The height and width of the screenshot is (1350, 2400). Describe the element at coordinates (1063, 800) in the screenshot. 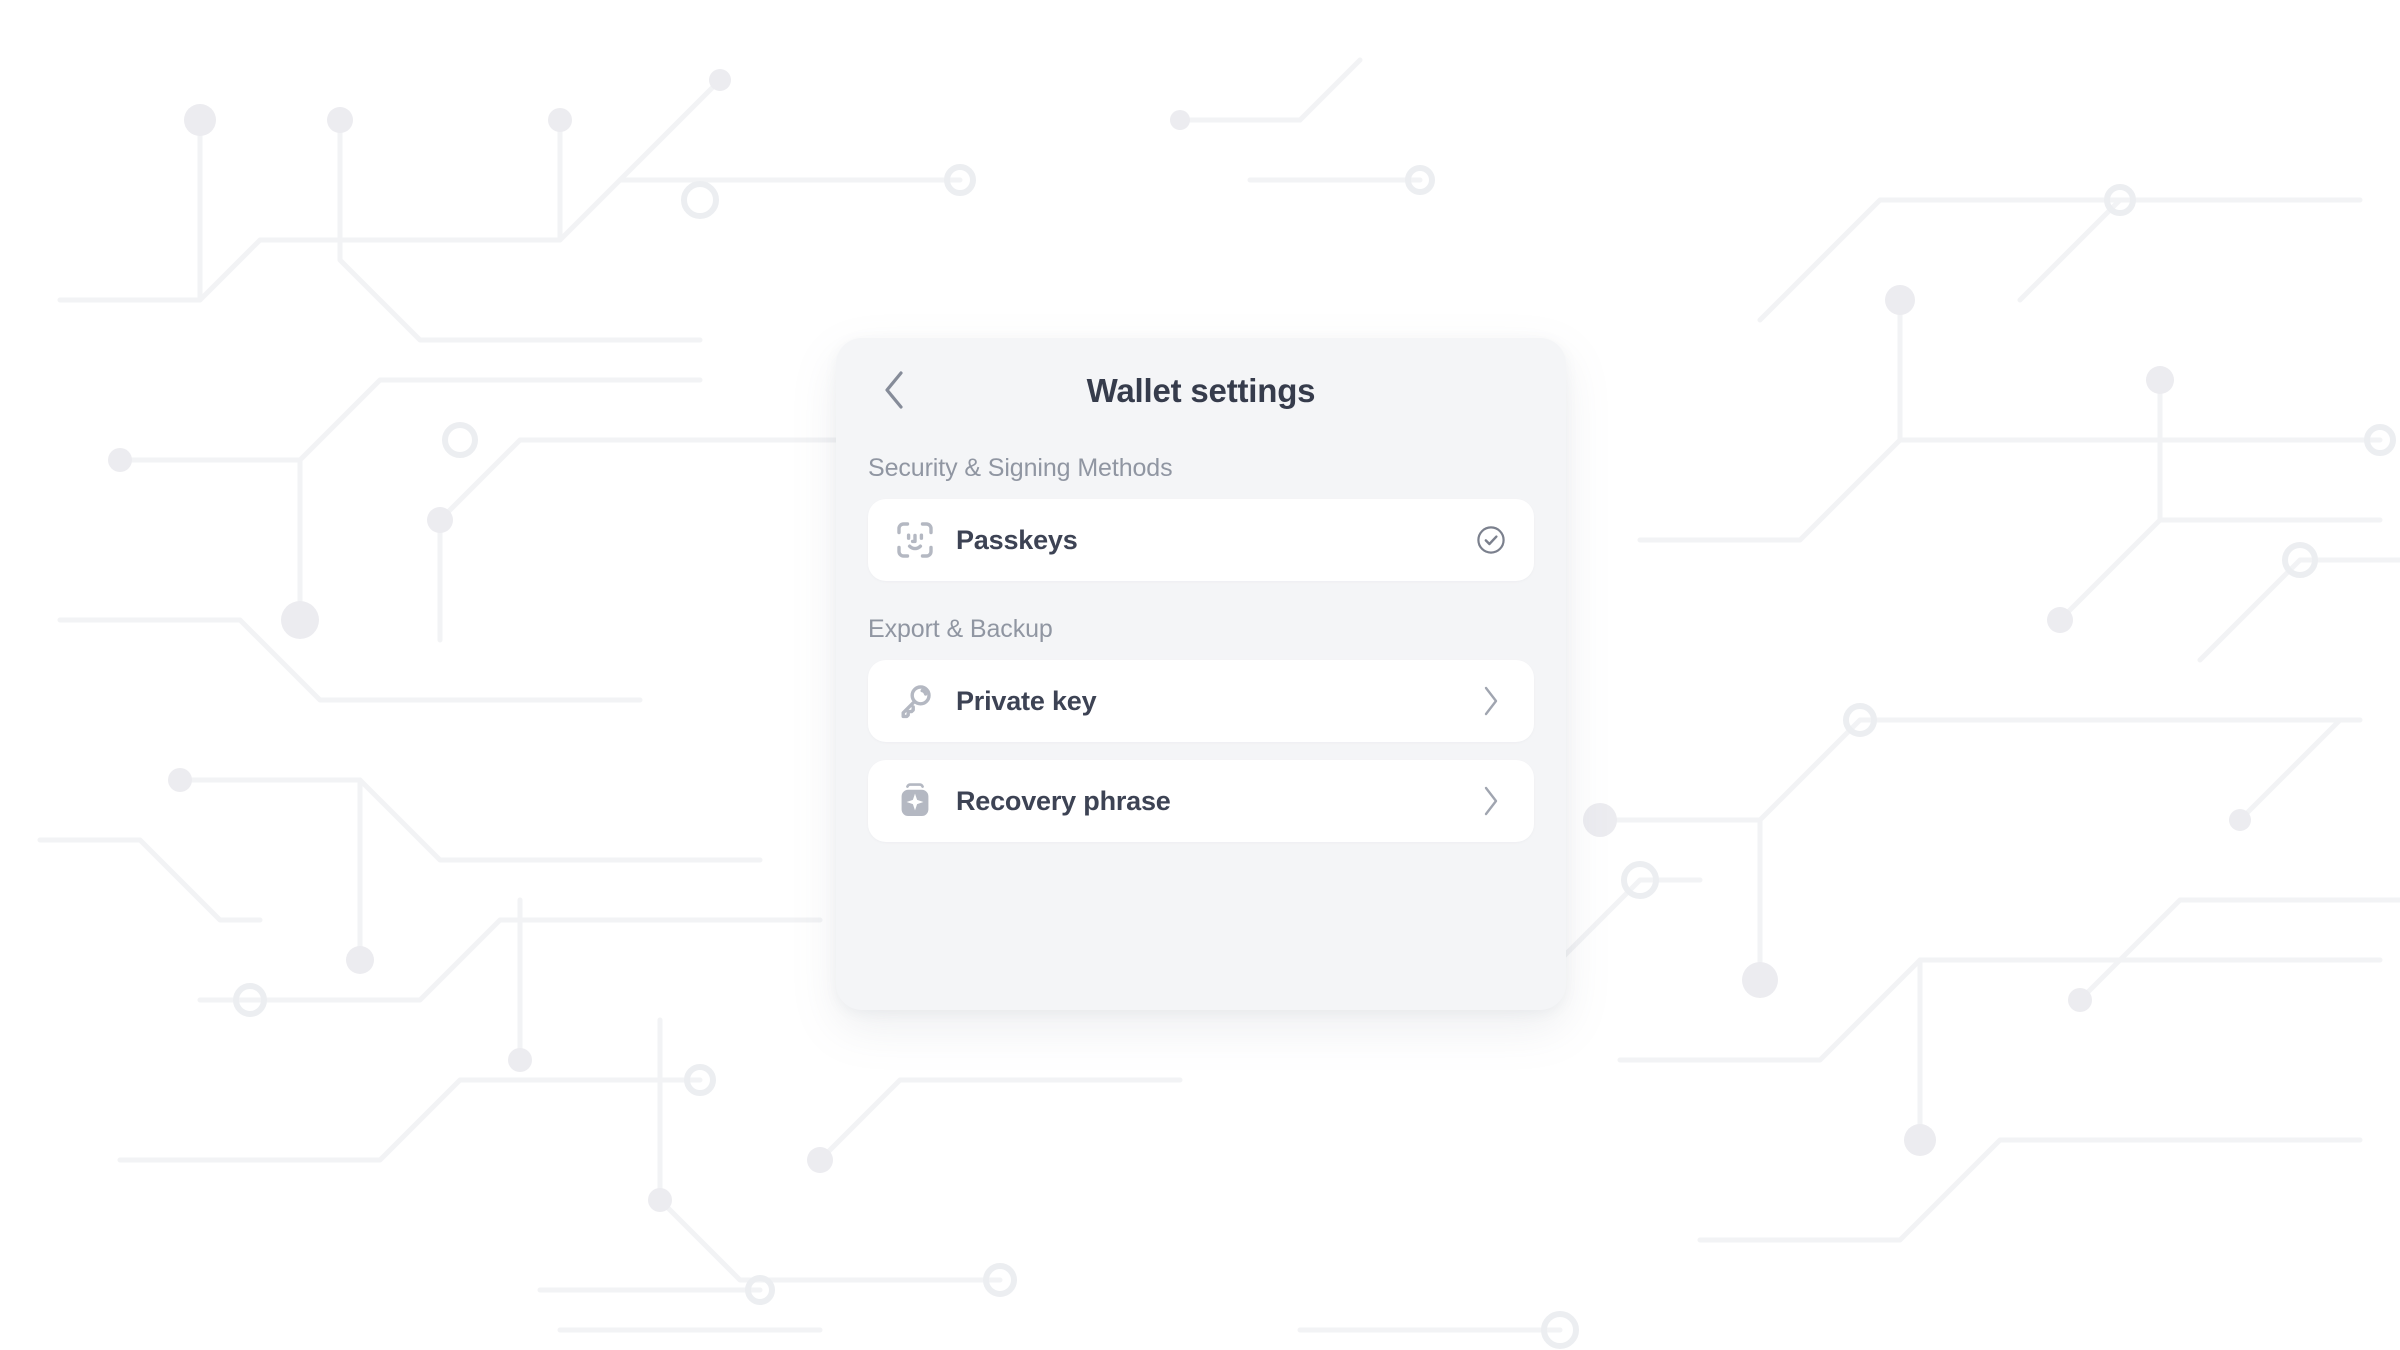

I see `list-item-label: Recovery phrase` at that location.